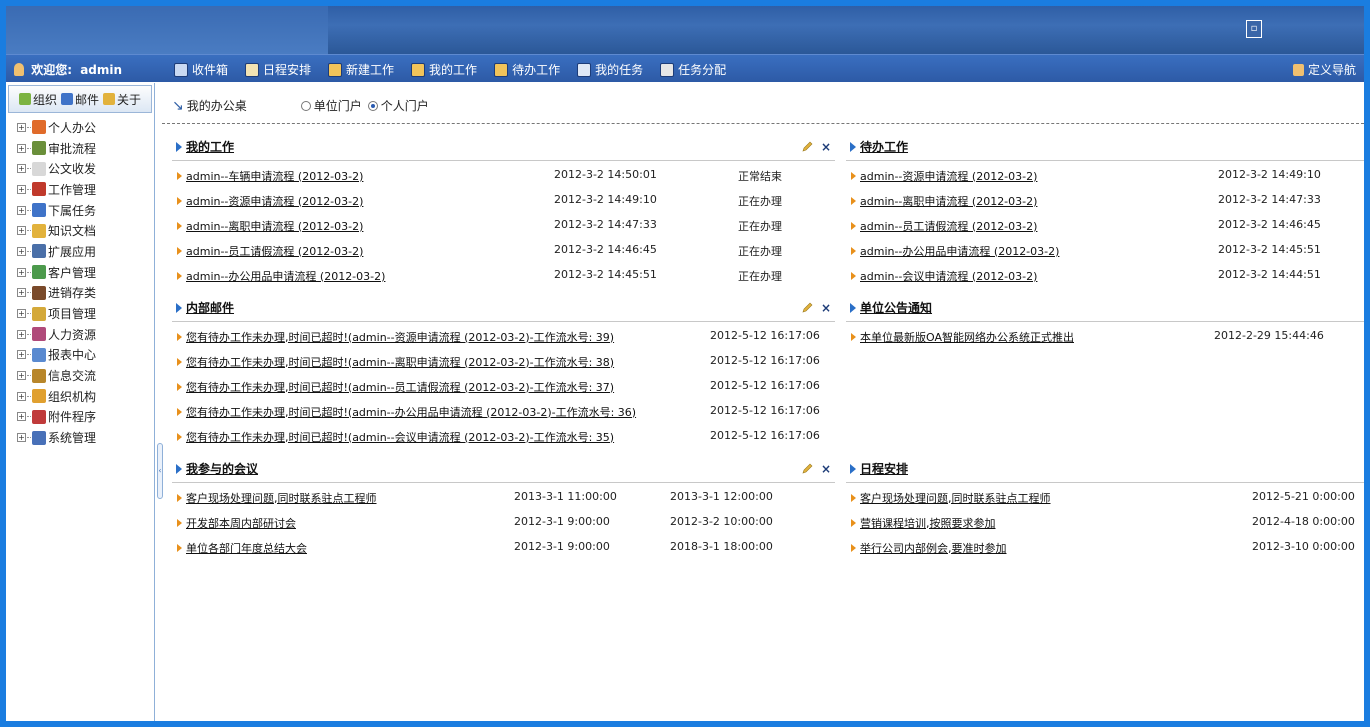 This screenshot has height=727, width=1370. What do you see at coordinates (80, 375) in the screenshot?
I see `tree-item-12: + 信息交流` at bounding box center [80, 375].